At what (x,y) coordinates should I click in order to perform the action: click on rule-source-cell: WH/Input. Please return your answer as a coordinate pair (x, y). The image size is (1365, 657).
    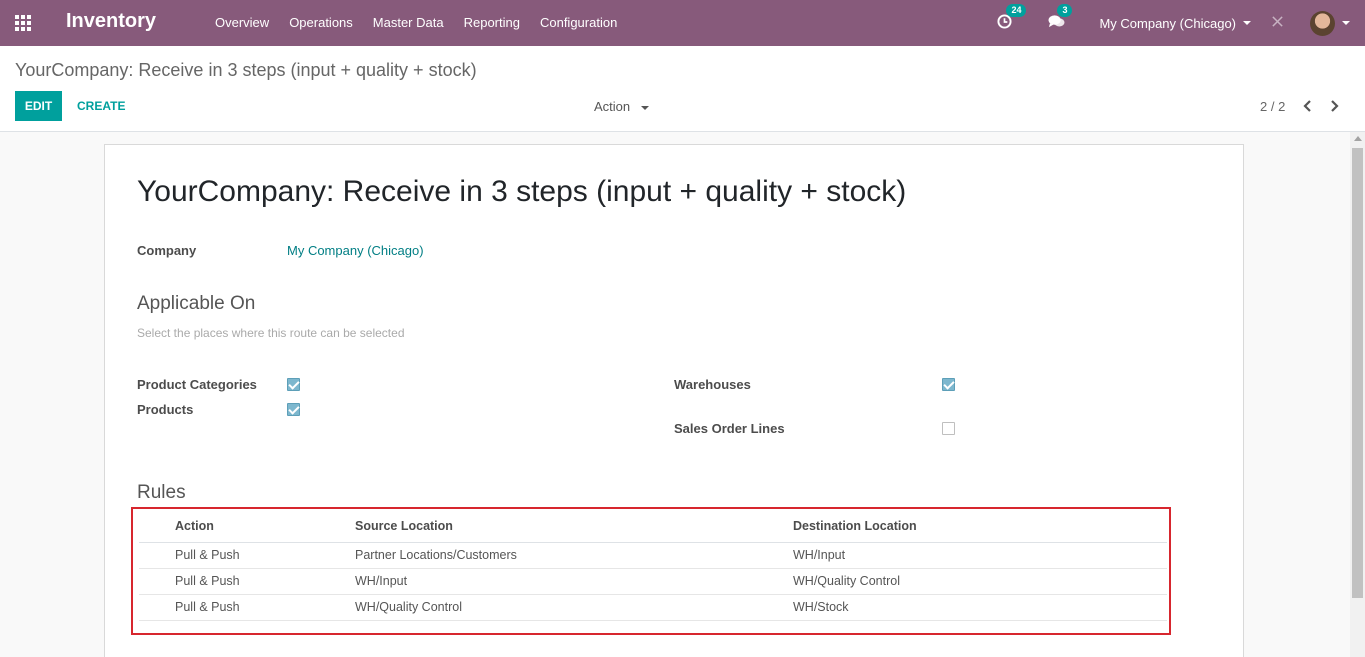
    Looking at the image, I should click on (574, 581).